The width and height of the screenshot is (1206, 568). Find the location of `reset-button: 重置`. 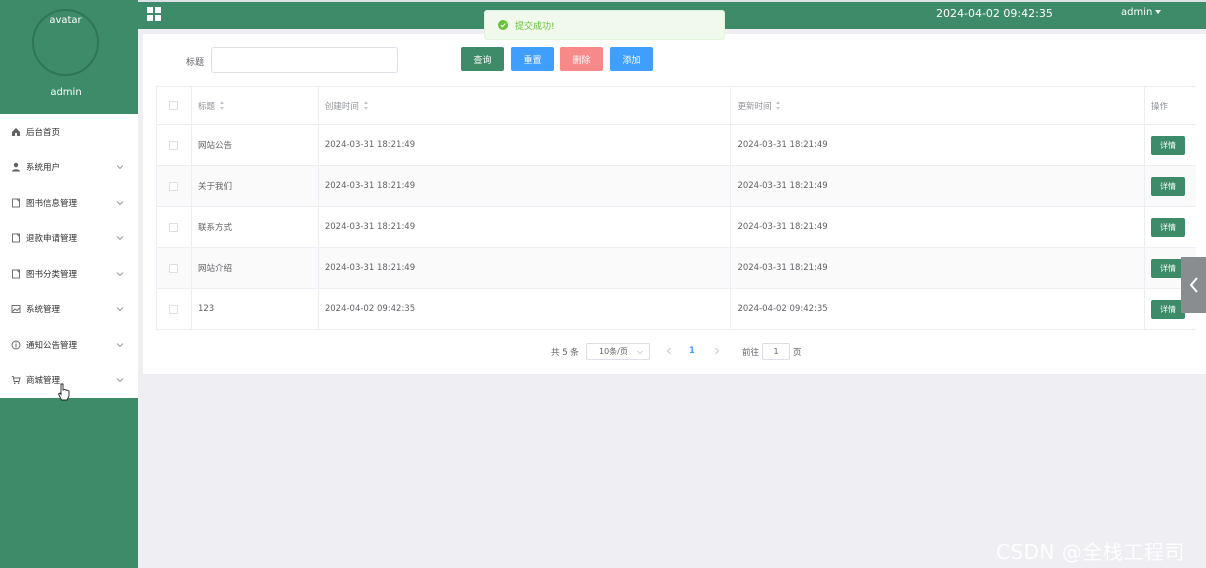

reset-button: 重置 is located at coordinates (532, 59).